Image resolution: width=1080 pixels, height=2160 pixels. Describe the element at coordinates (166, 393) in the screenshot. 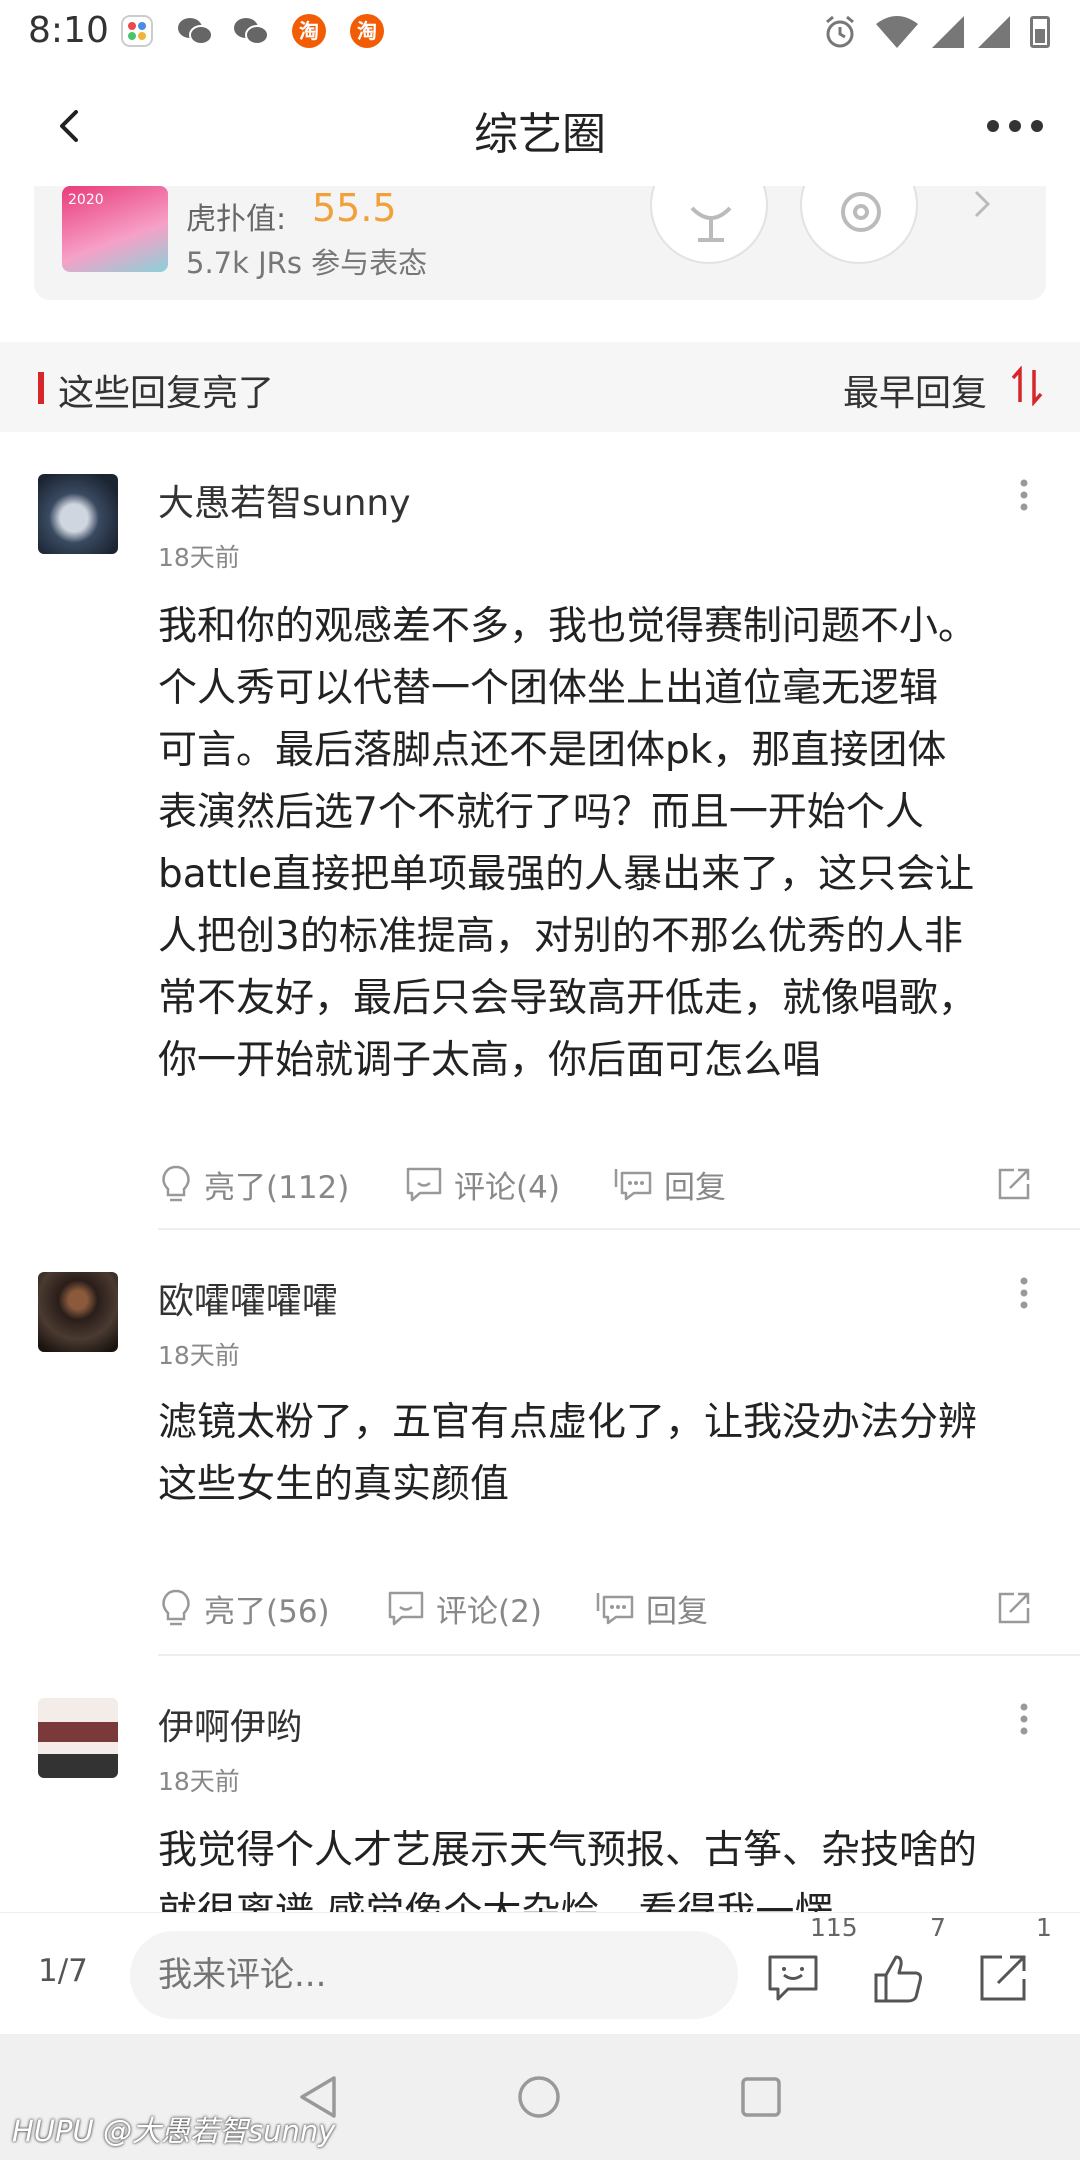

I see `section-title: 这些回复亮了` at that location.